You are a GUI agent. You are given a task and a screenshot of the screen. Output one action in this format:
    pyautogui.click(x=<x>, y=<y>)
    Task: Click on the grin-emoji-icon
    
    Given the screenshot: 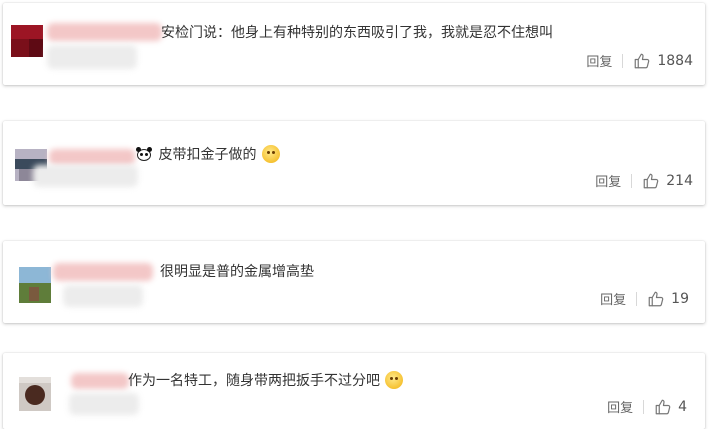 What is the action you would take?
    pyautogui.click(x=394, y=380)
    